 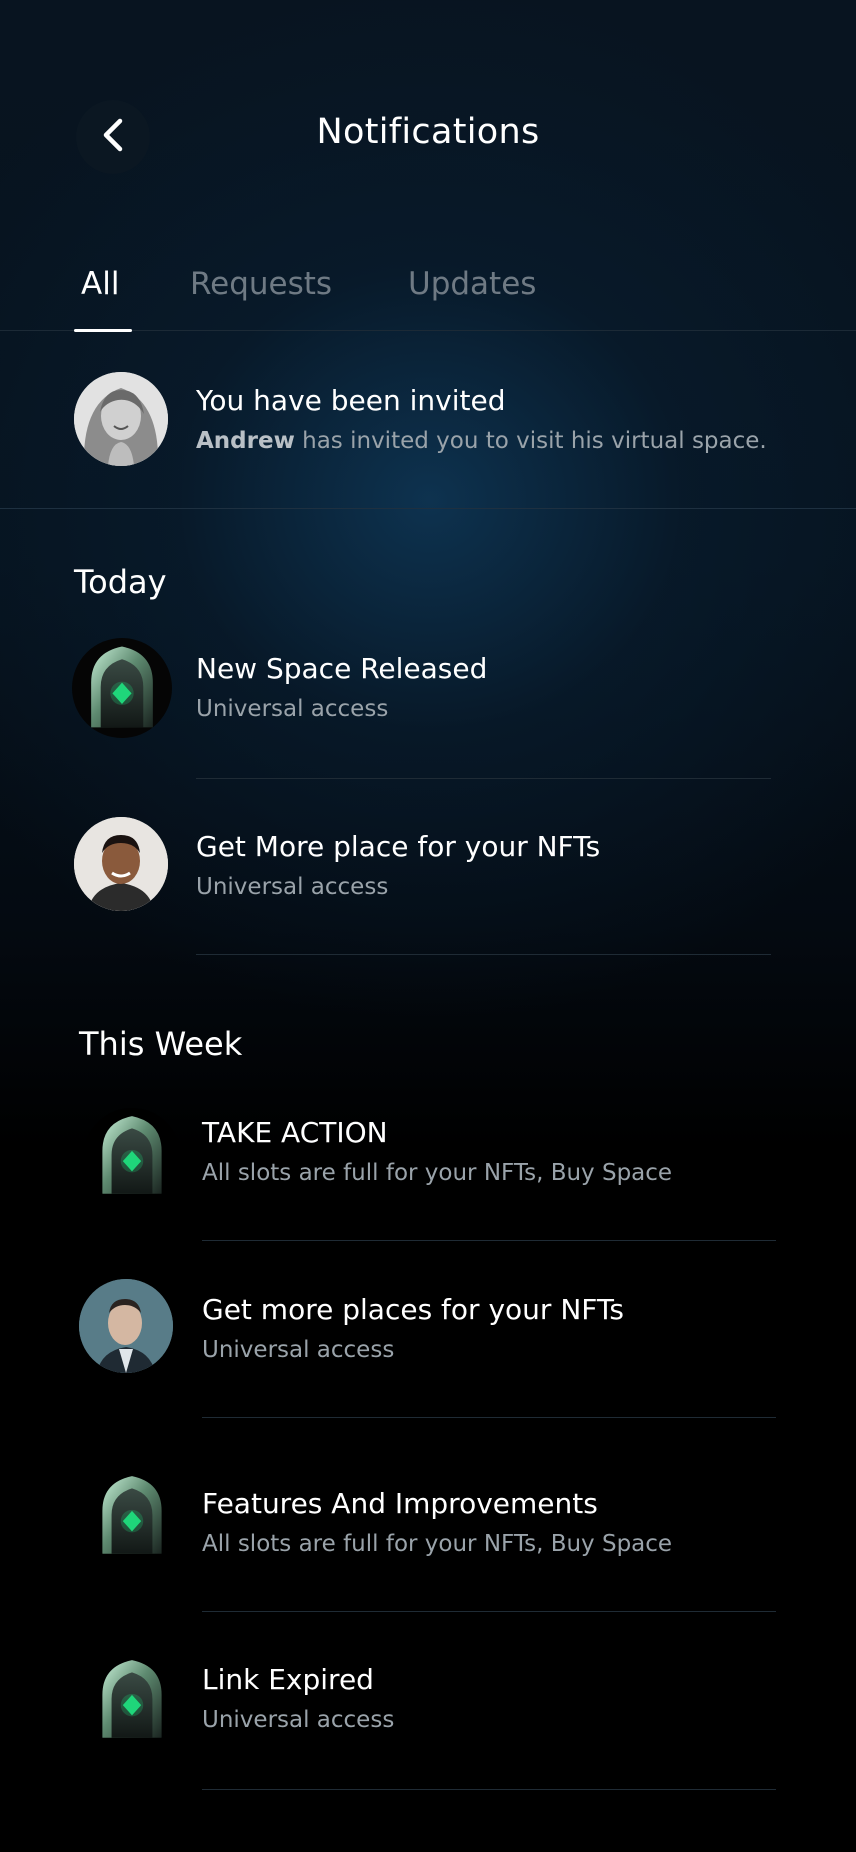 What do you see at coordinates (103, 330) in the screenshot?
I see `active-tab-indicator` at bounding box center [103, 330].